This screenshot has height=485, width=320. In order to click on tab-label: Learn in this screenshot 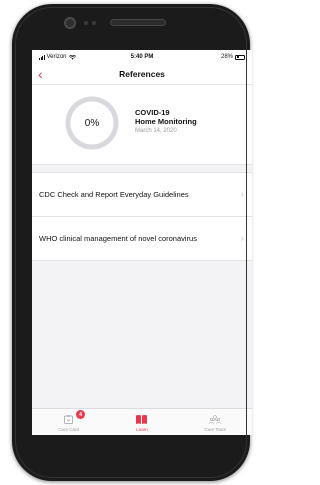, I will do `click(142, 429)`.